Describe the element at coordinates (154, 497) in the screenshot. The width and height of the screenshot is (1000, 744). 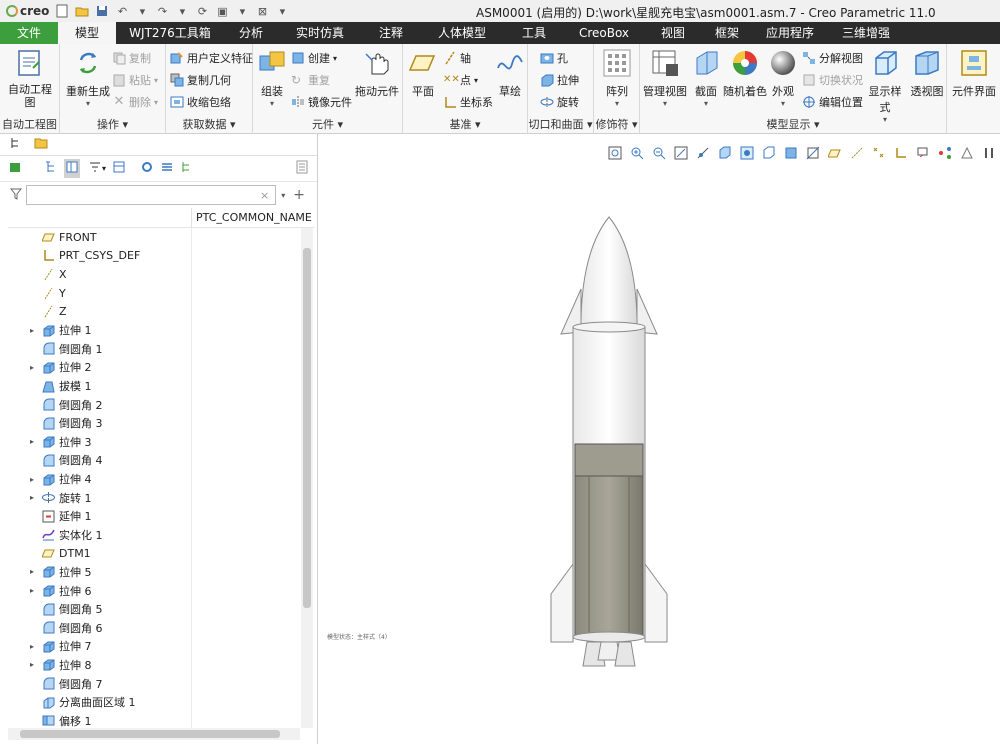
I see `tree-row: ▸ 旋转 1` at that location.